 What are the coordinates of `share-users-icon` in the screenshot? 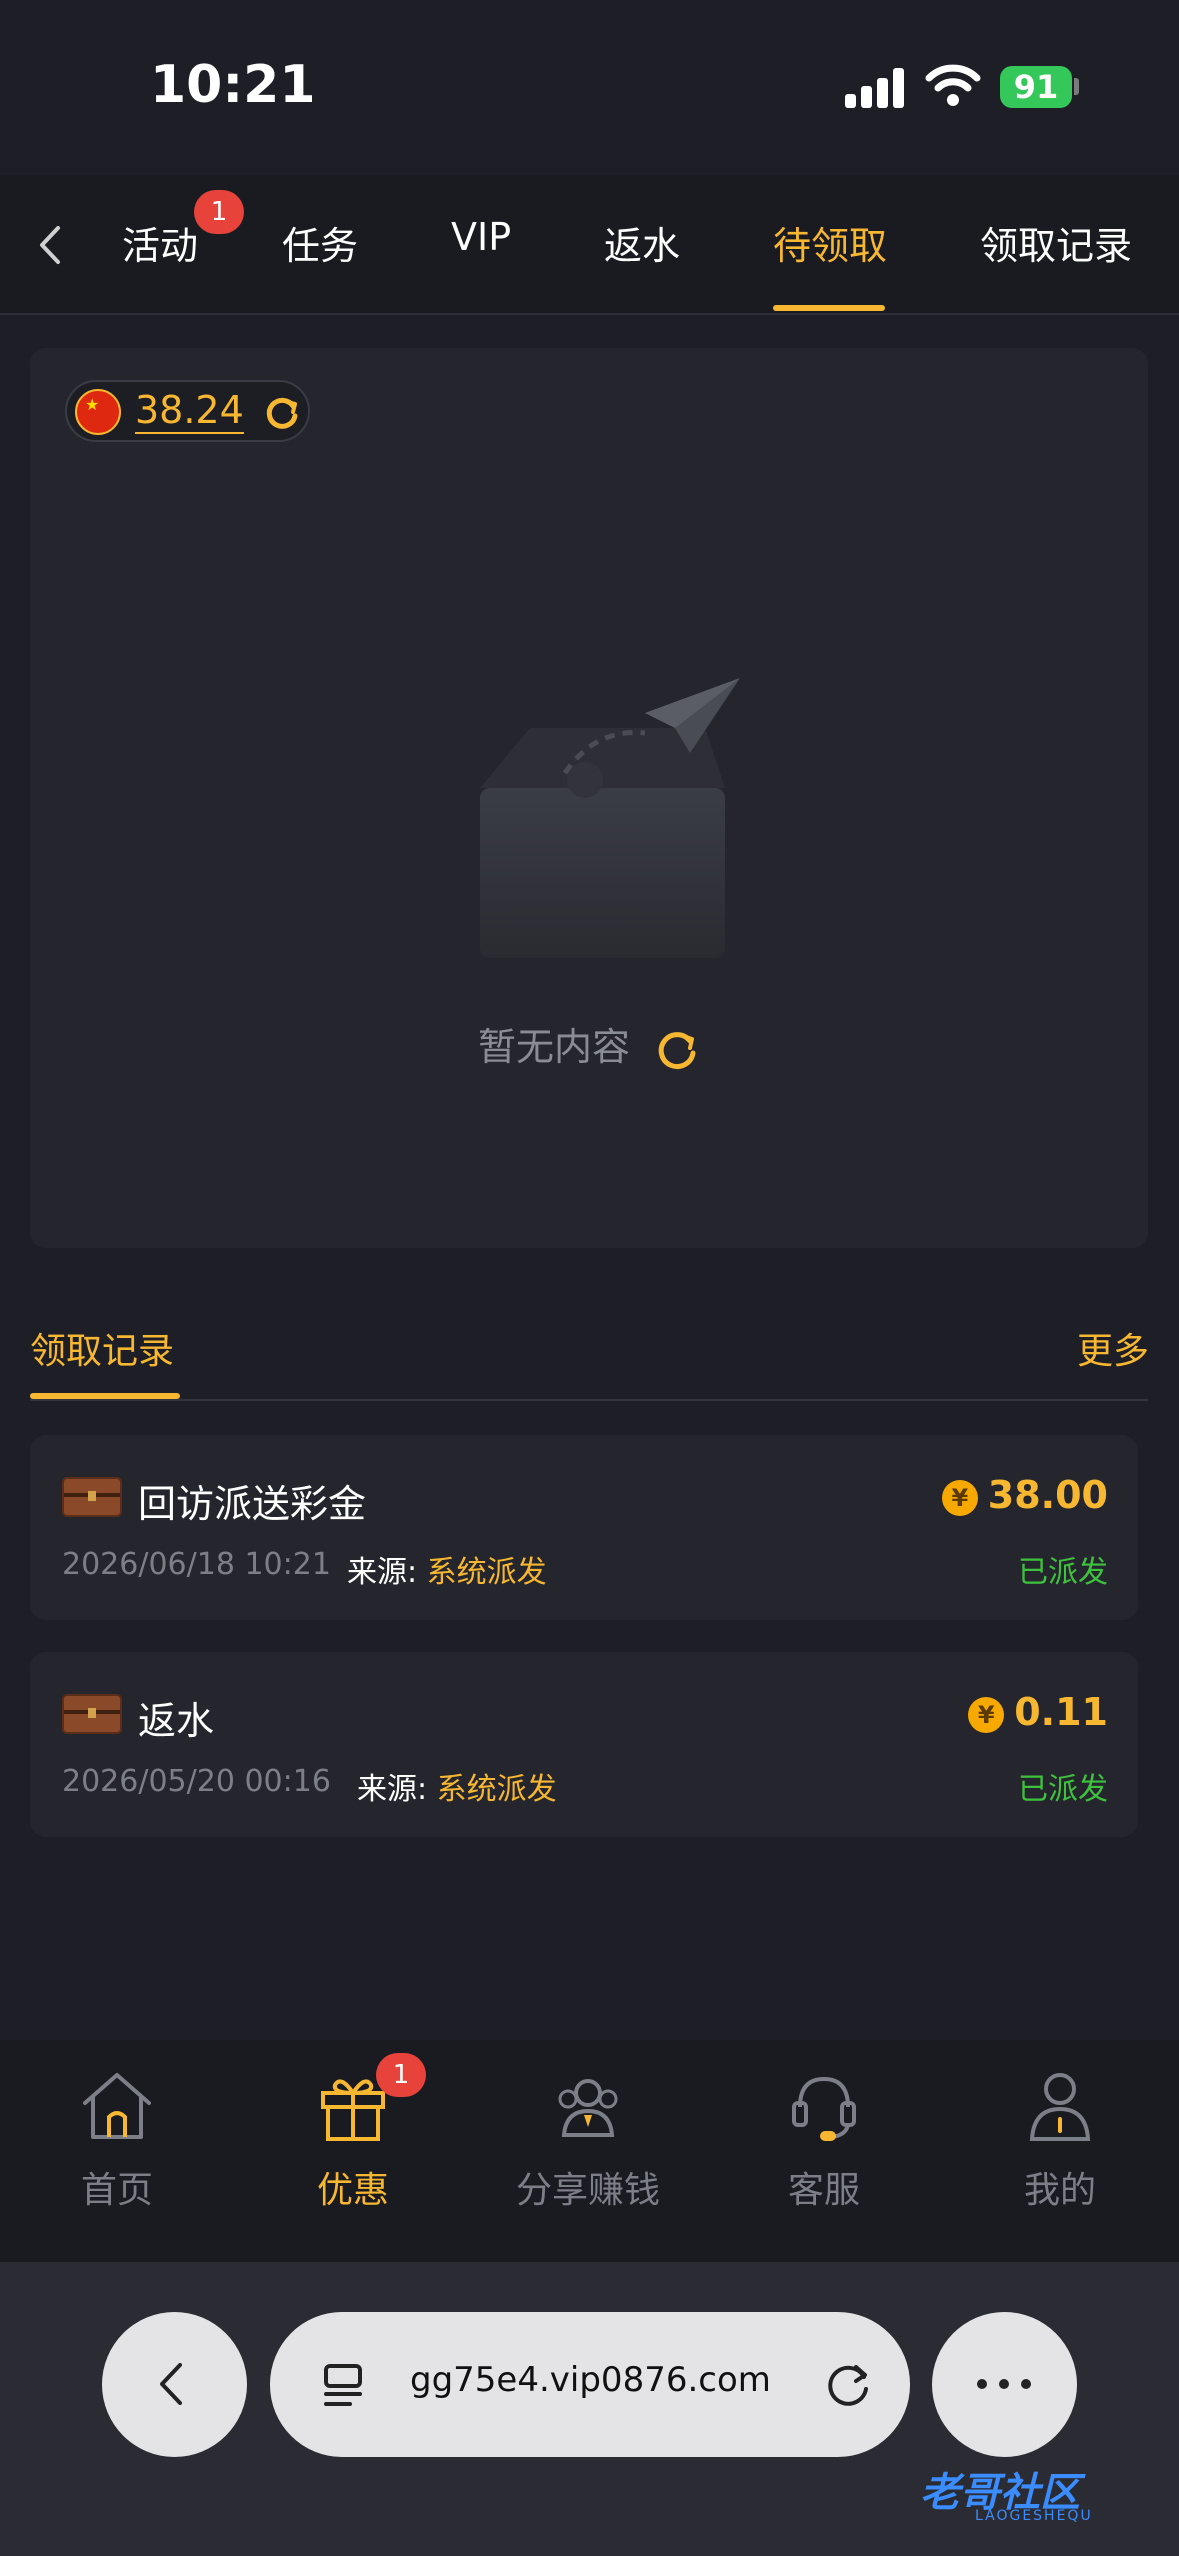 It's located at (588, 2108).